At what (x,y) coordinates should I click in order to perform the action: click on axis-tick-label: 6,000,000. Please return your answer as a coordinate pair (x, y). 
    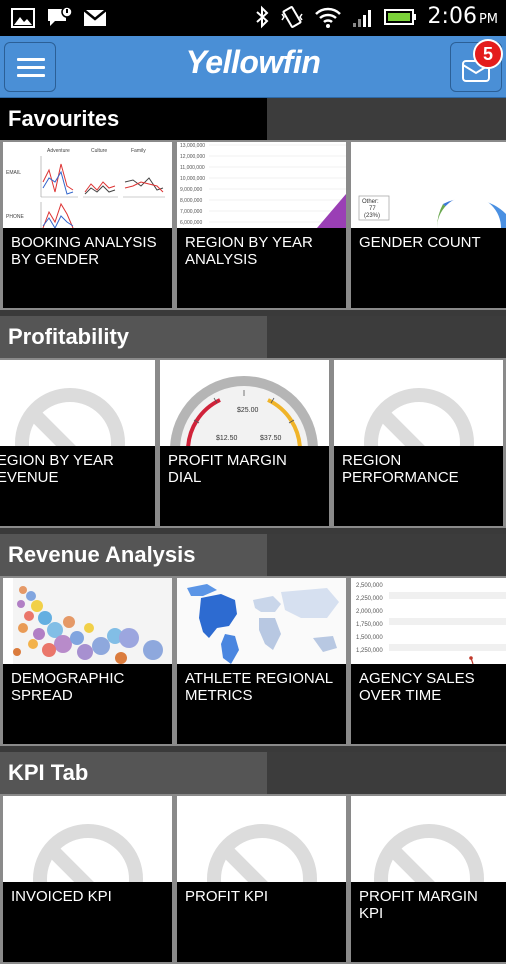
    Looking at the image, I should click on (191, 223).